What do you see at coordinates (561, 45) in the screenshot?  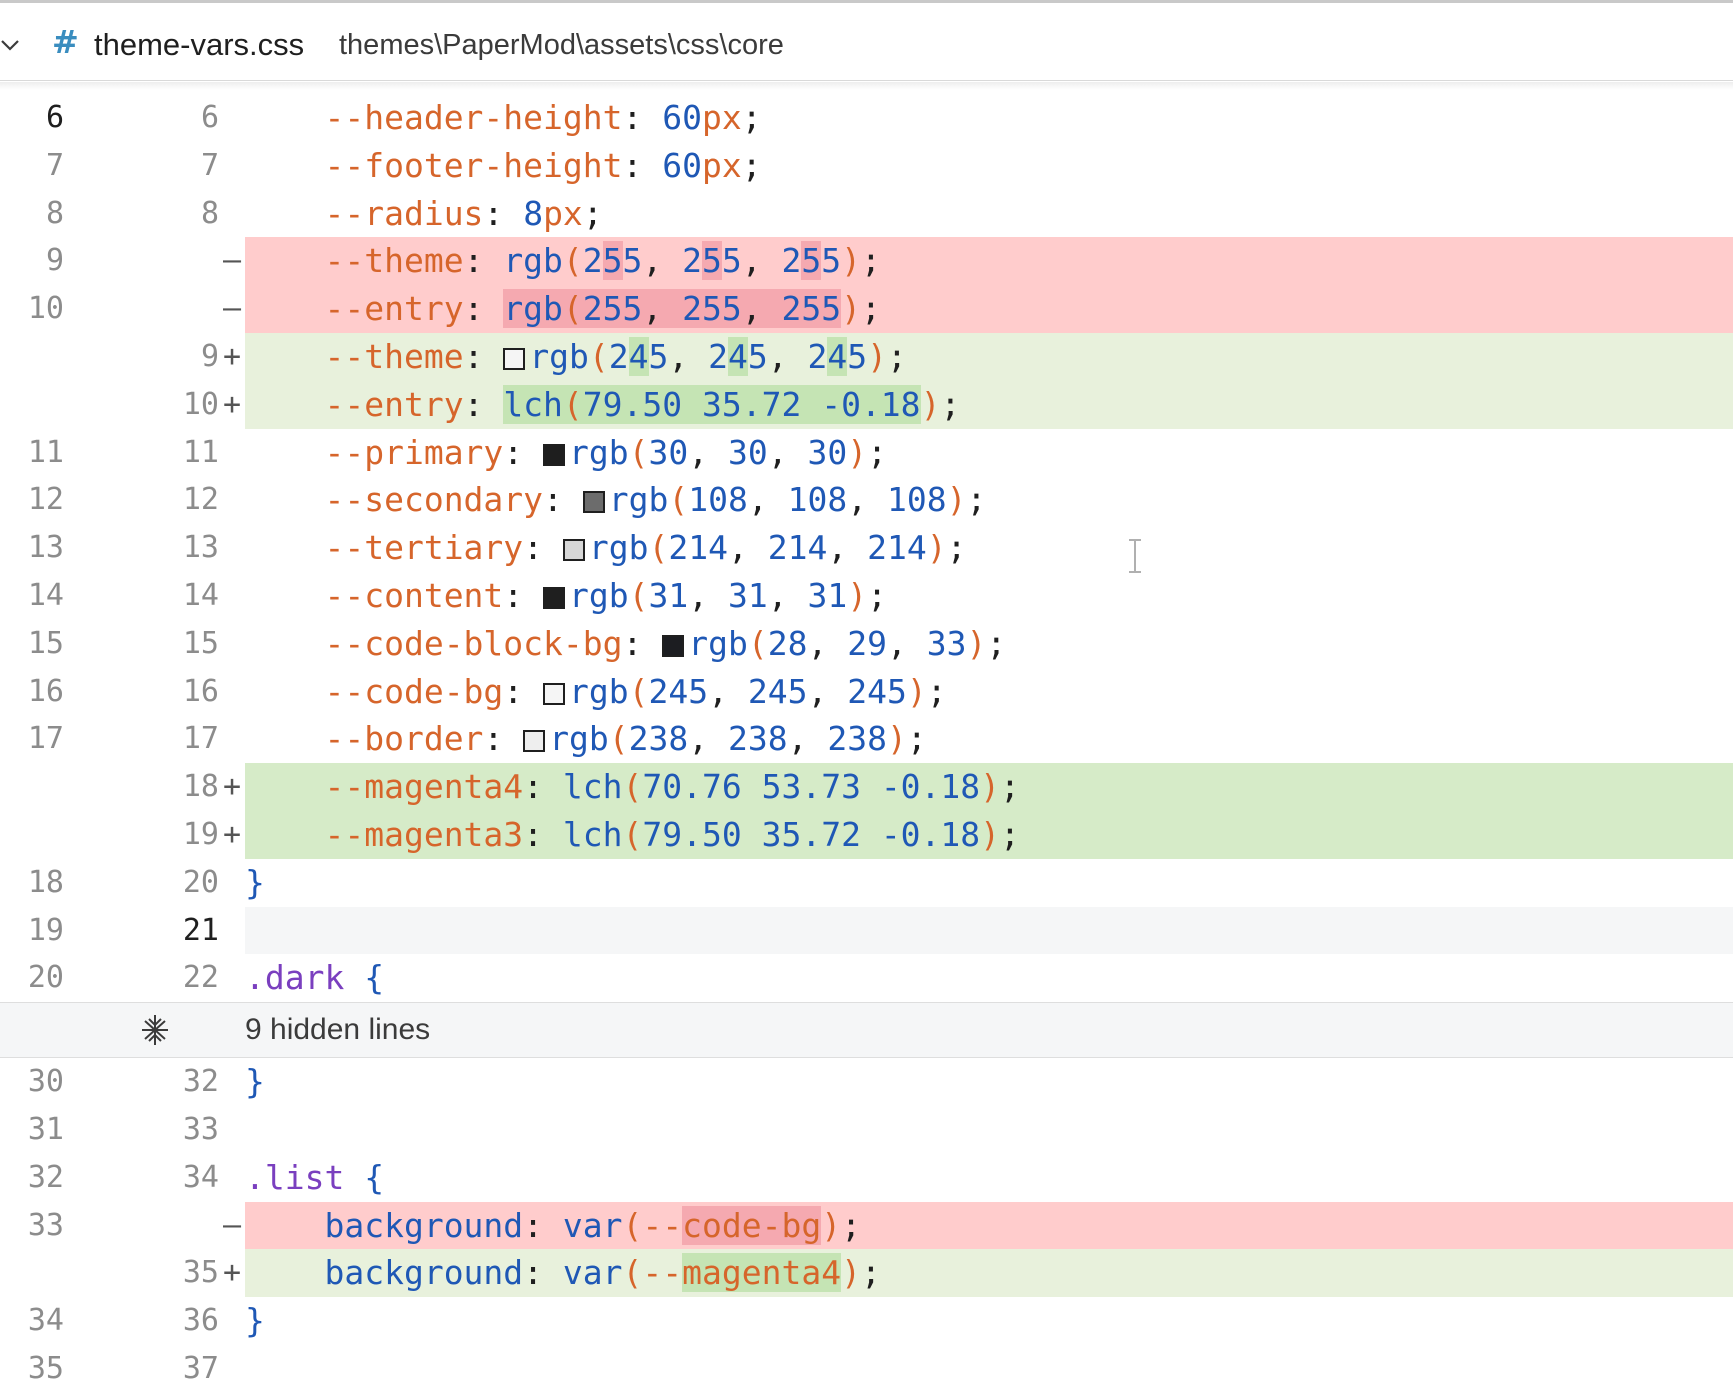 I see `file-path: themes\PaperMod\assets\css\core` at bounding box center [561, 45].